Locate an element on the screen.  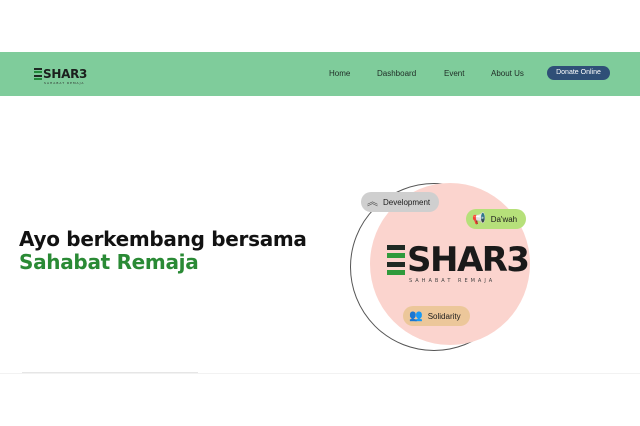
pill-label: Solidarity is located at coordinates (444, 316).